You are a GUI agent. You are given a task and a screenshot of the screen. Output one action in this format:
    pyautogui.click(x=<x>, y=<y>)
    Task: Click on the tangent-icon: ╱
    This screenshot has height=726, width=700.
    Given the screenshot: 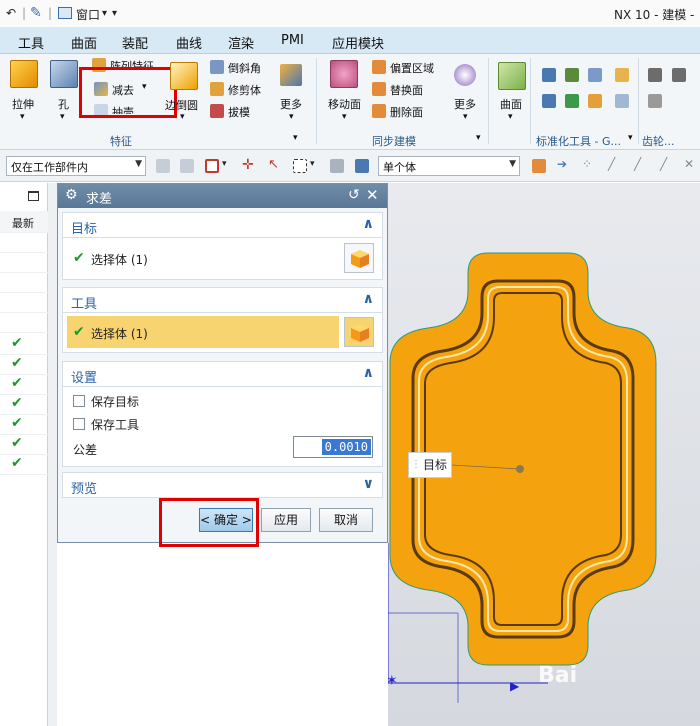 What is the action you would take?
    pyautogui.click(x=637, y=164)
    